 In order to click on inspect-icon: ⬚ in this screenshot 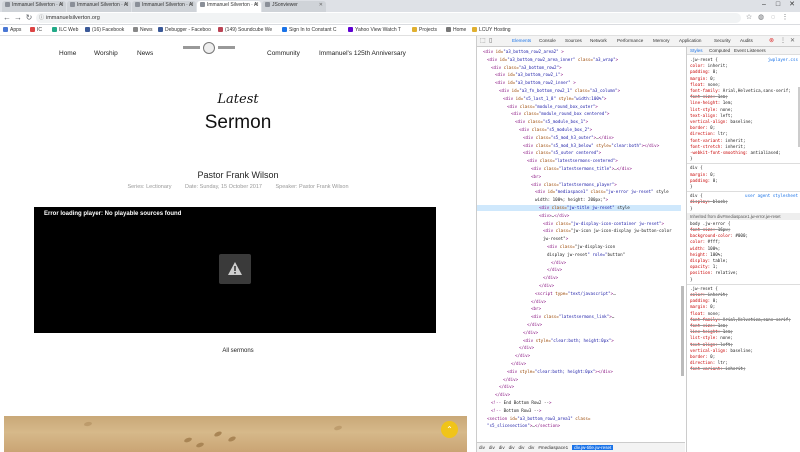, I will do `click(483, 40)`.